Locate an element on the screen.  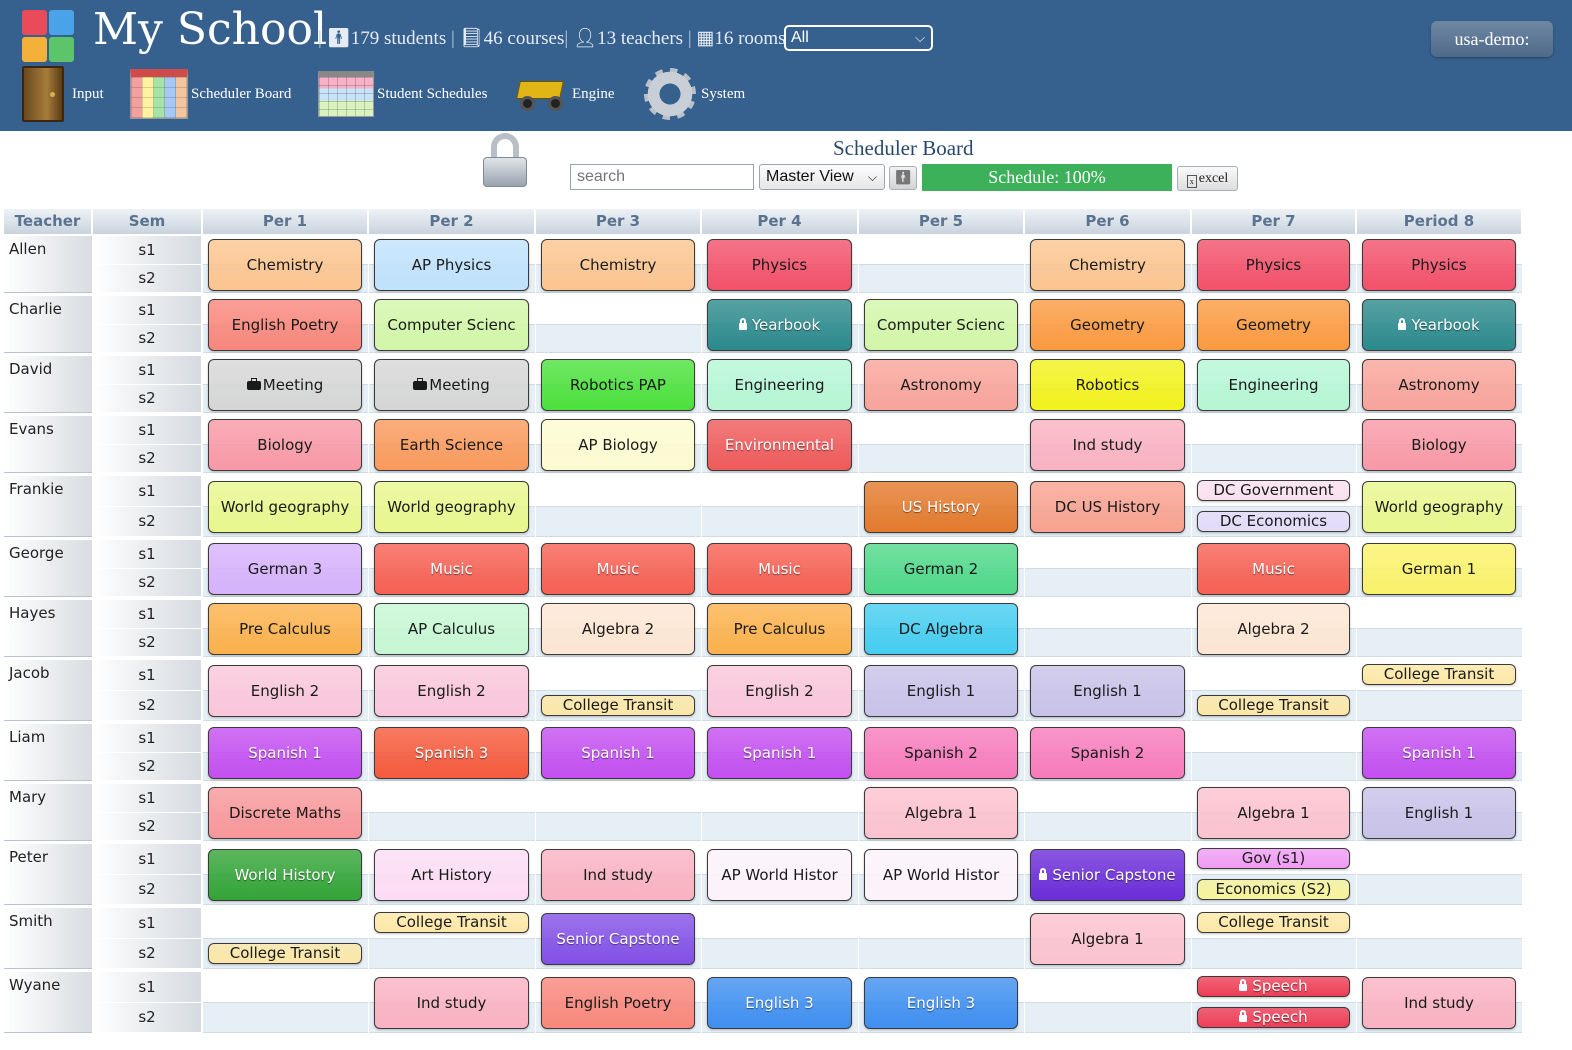
course-block: World geography is located at coordinates (285, 507).